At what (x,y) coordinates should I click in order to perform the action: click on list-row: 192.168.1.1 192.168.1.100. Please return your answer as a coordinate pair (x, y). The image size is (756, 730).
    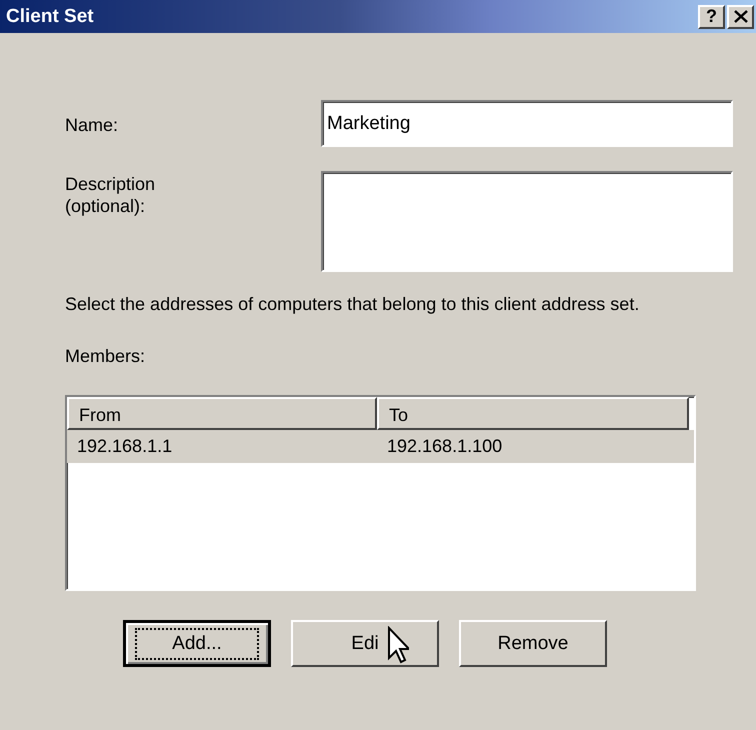
    Looking at the image, I should click on (380, 446).